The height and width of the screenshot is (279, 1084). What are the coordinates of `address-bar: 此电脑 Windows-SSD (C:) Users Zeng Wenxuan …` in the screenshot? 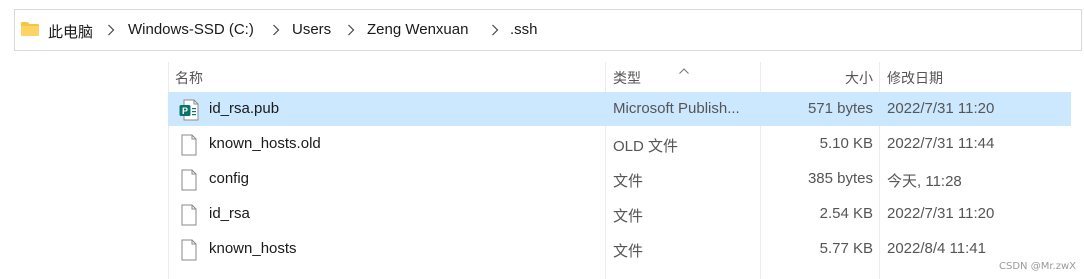 It's located at (548, 30).